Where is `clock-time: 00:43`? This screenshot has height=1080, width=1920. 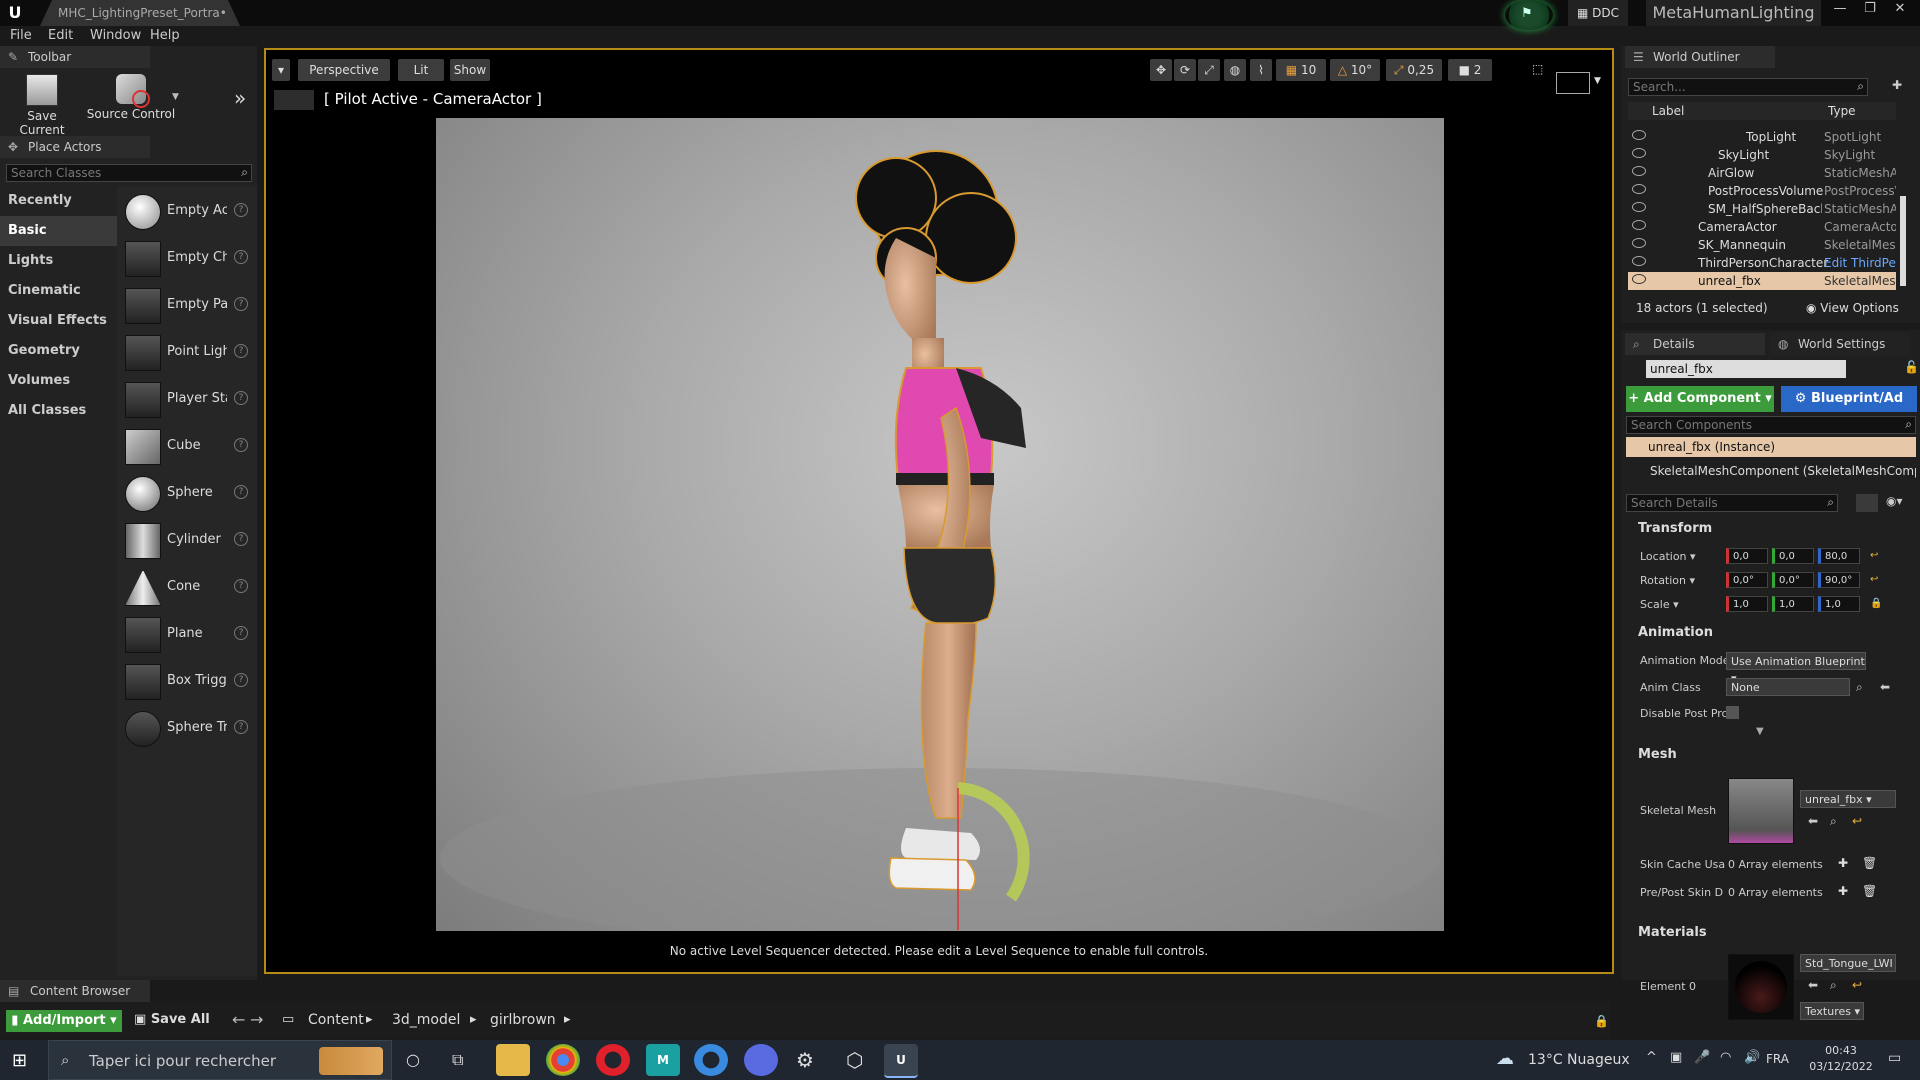 clock-time: 00:43 is located at coordinates (1841, 1050).